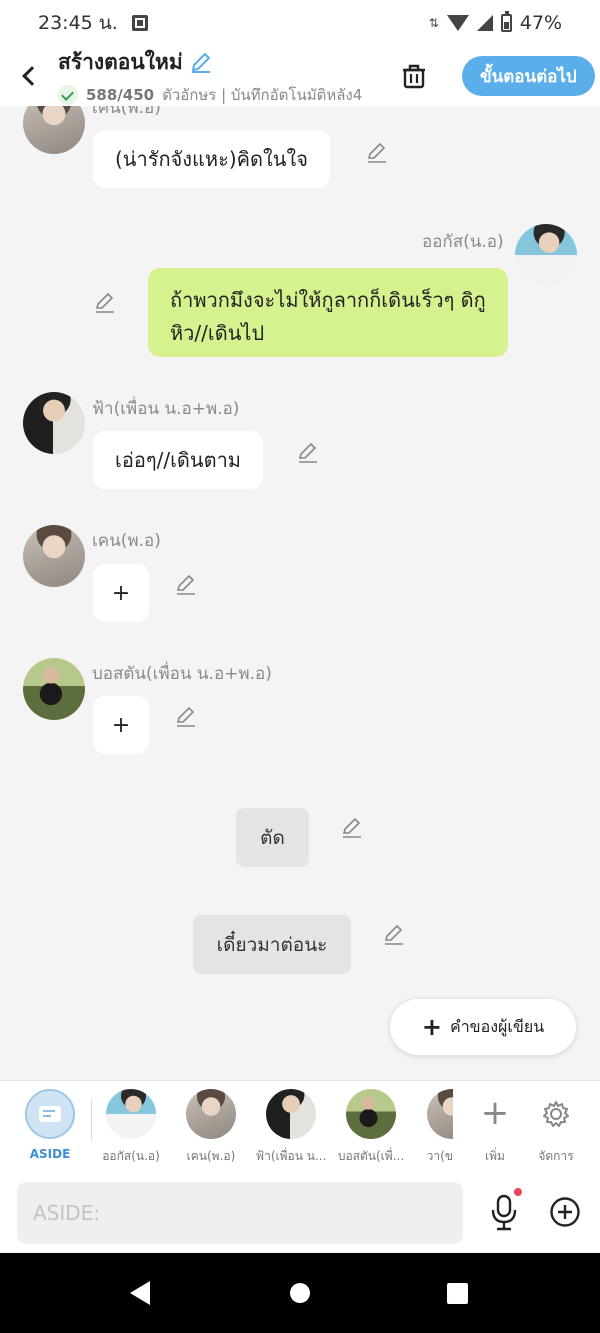  I want to click on message-bubble: เอ่อๆ//เดินตาม, so click(178, 460).